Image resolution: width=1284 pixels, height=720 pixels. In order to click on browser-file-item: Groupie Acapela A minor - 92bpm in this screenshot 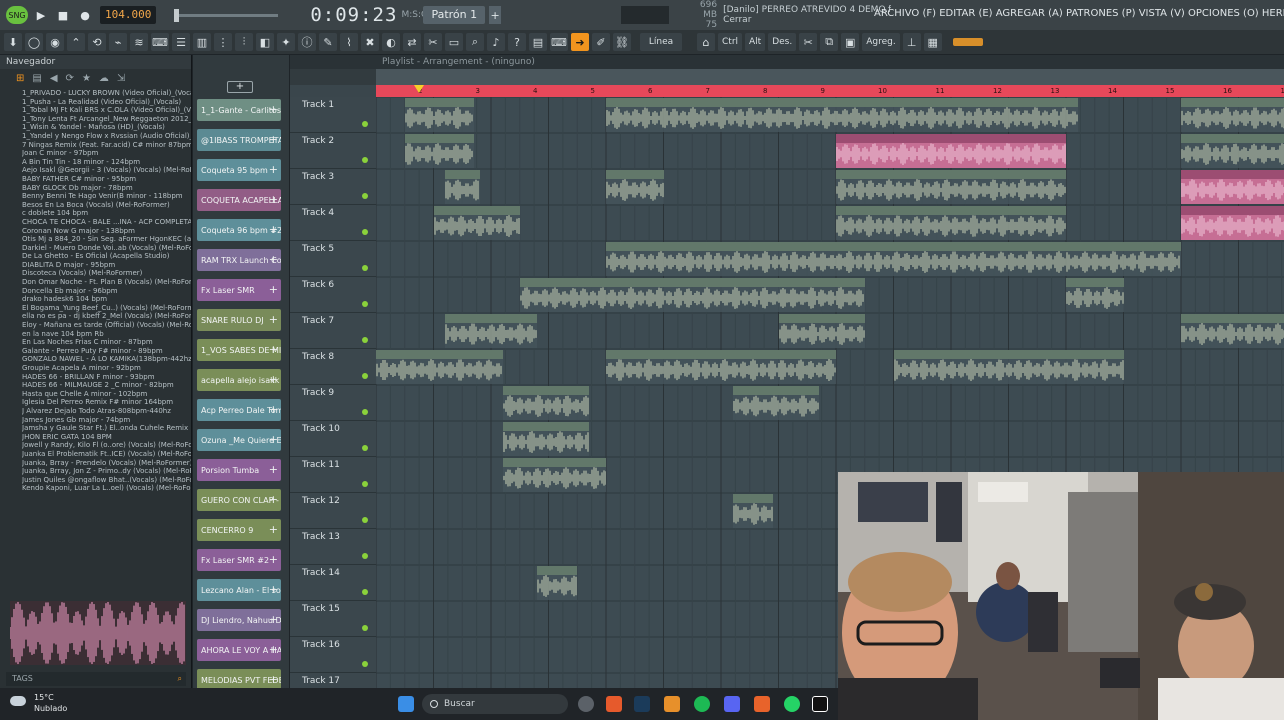, I will do `click(106, 368)`.